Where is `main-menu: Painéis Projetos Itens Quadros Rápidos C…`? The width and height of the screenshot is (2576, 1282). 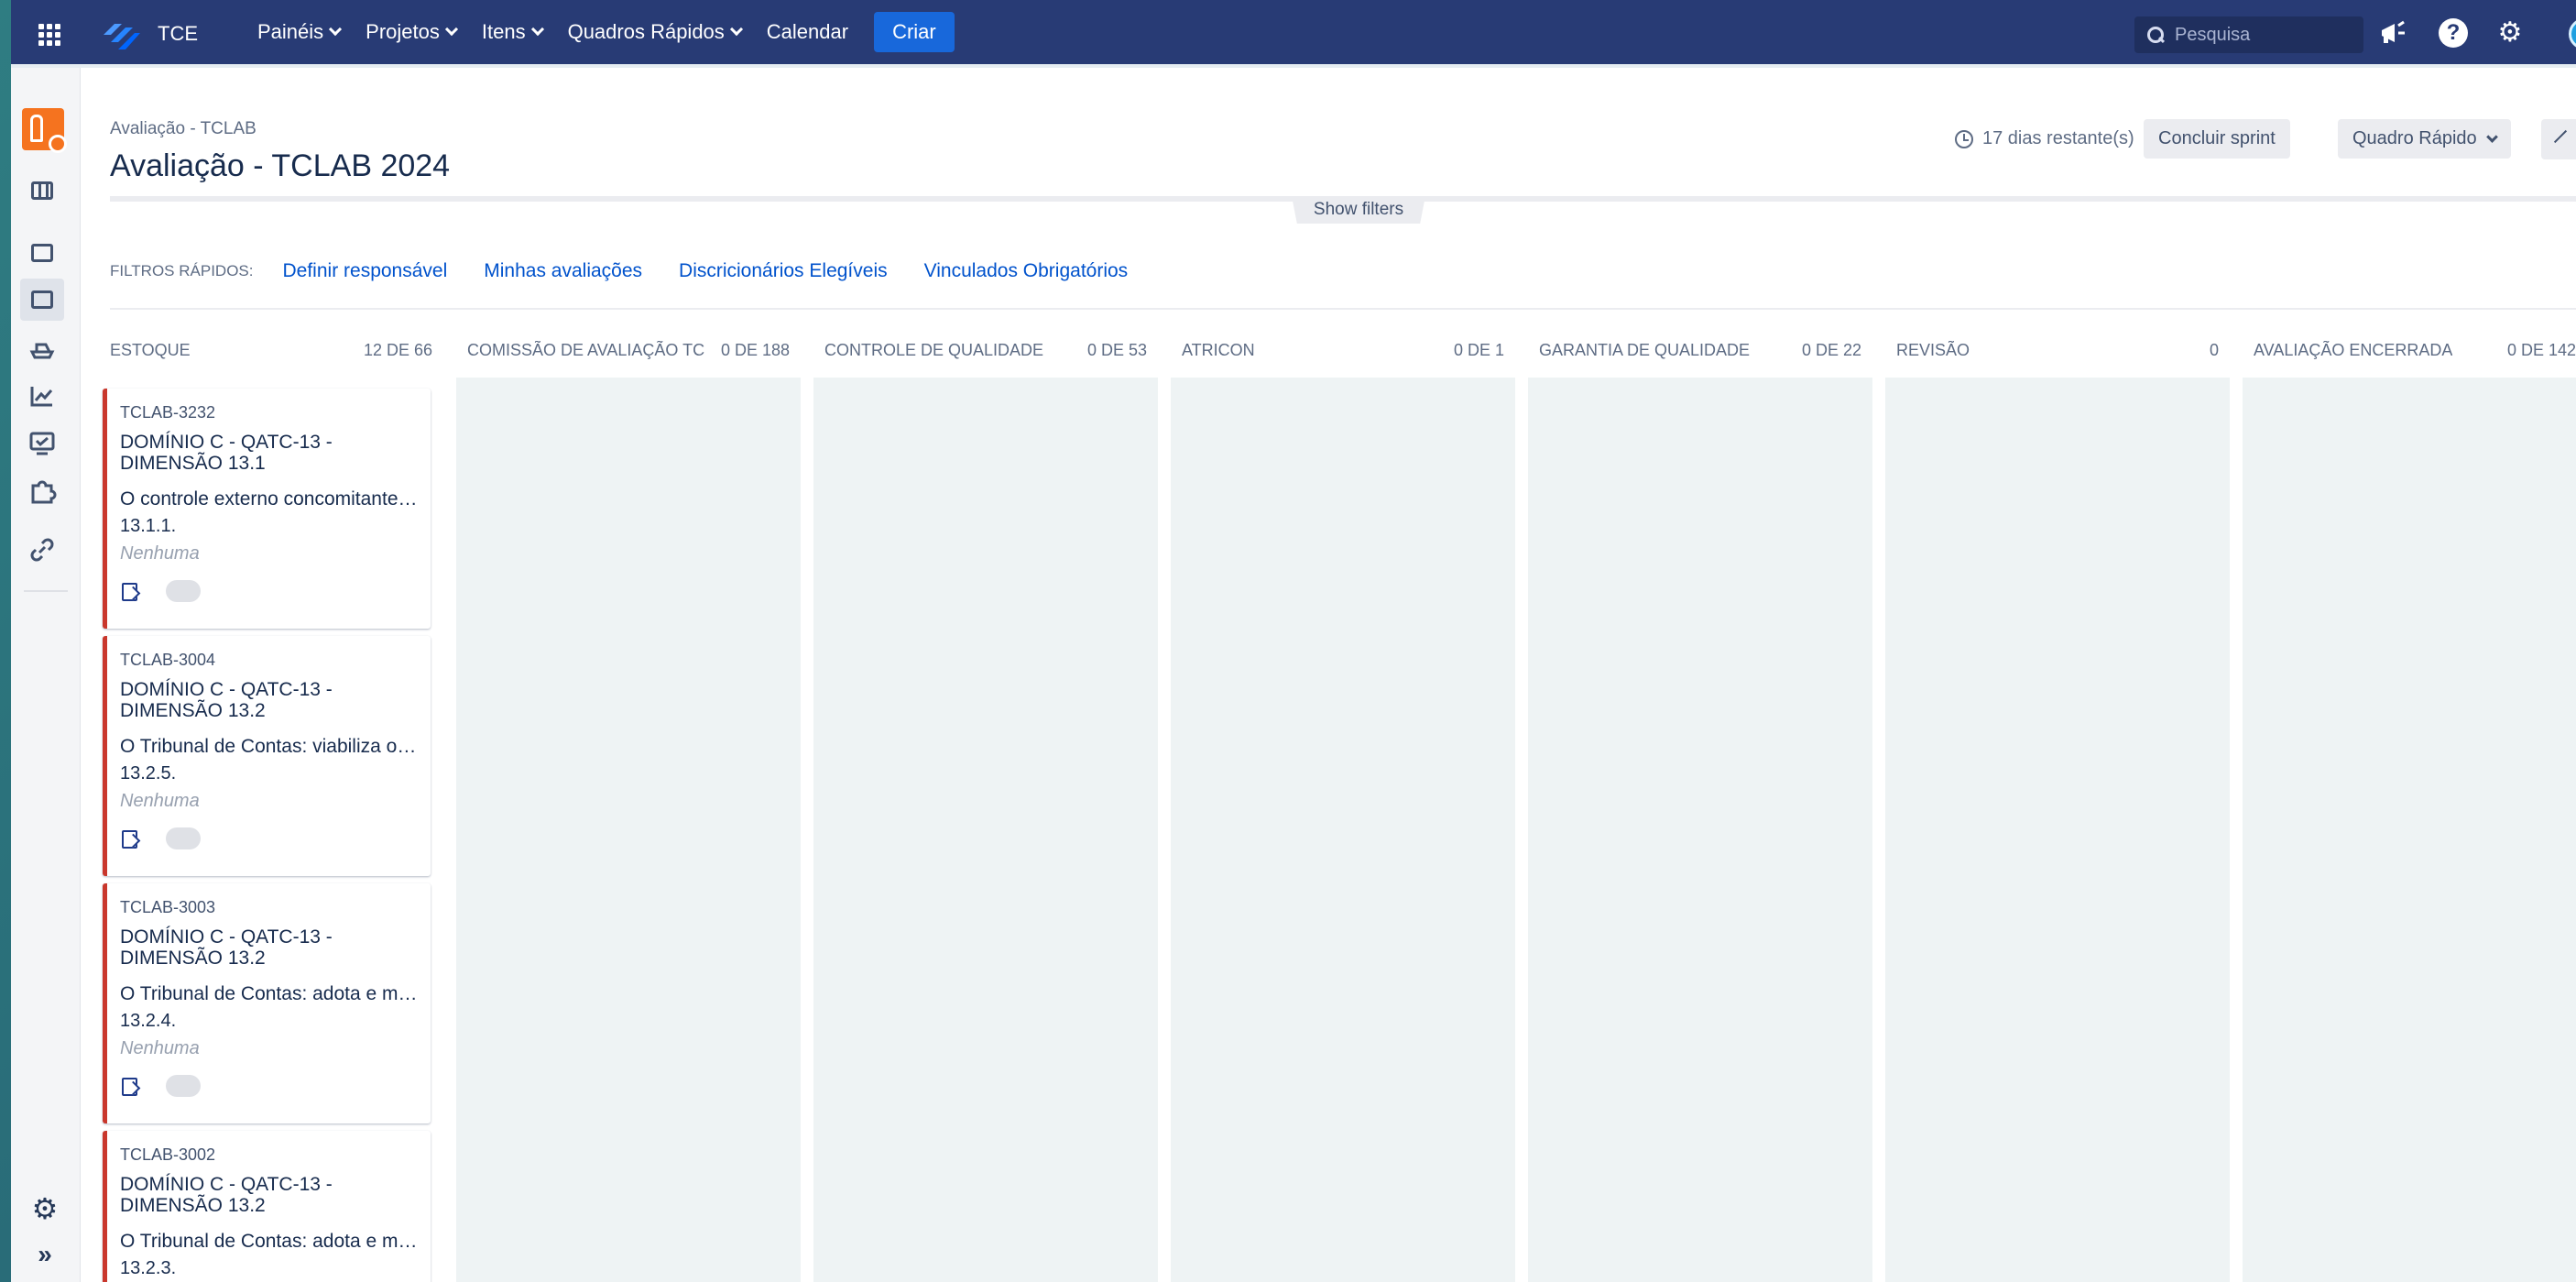 main-menu: Painéis Projetos Itens Quadros Rápidos C… is located at coordinates (600, 32).